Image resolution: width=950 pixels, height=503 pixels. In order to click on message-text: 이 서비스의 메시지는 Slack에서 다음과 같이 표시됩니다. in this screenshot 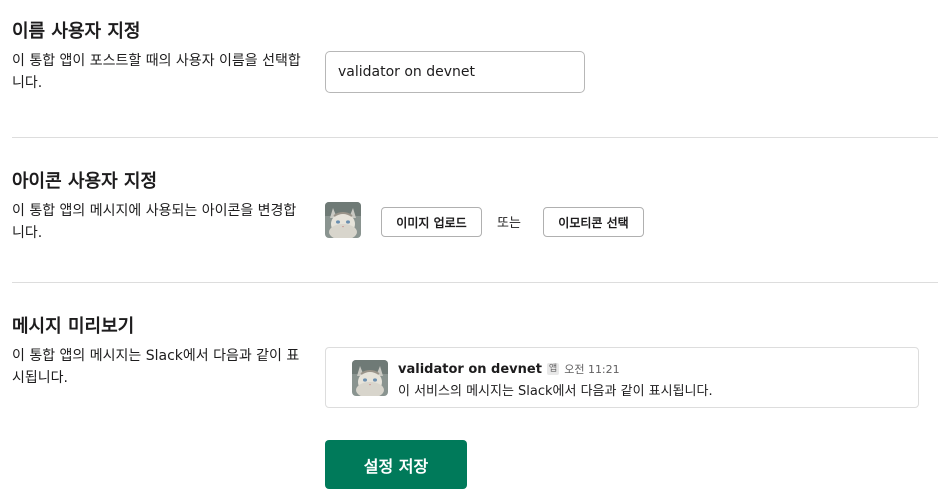, I will do `click(555, 391)`.